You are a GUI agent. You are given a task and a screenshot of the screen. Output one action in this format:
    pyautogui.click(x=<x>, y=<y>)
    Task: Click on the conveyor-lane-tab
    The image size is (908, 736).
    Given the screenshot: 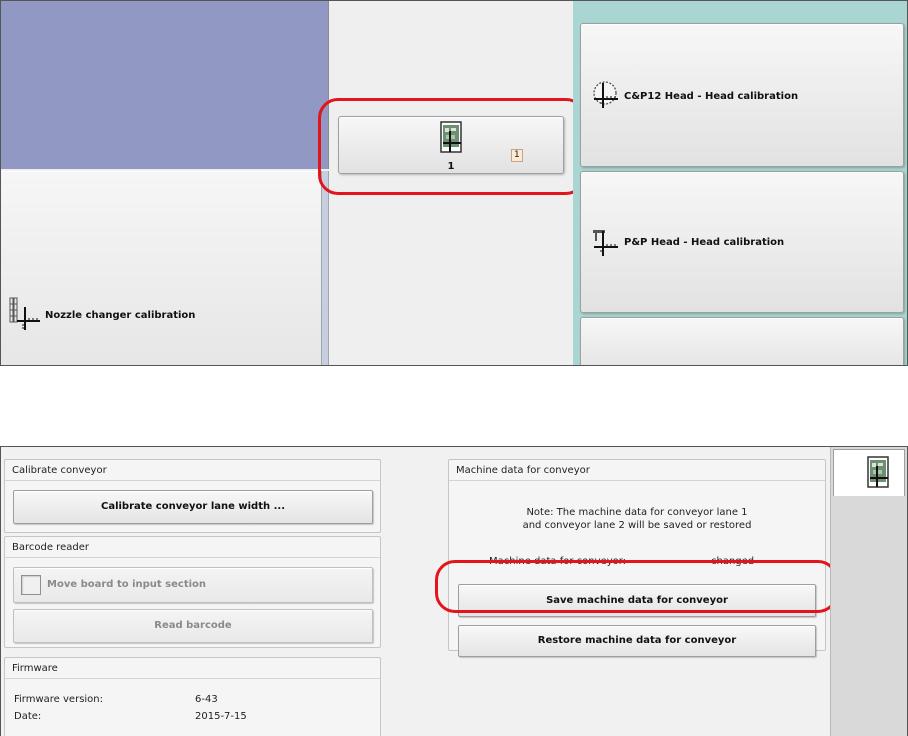 What is the action you would take?
    pyautogui.click(x=869, y=472)
    